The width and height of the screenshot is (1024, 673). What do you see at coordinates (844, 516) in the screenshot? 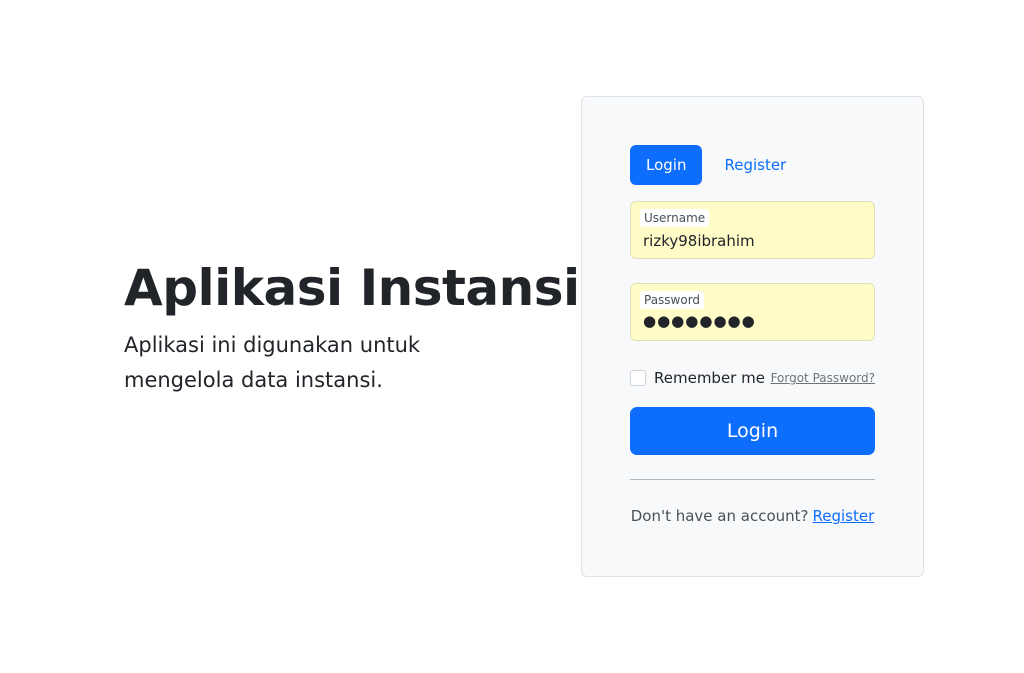
I see `register-link: Register` at bounding box center [844, 516].